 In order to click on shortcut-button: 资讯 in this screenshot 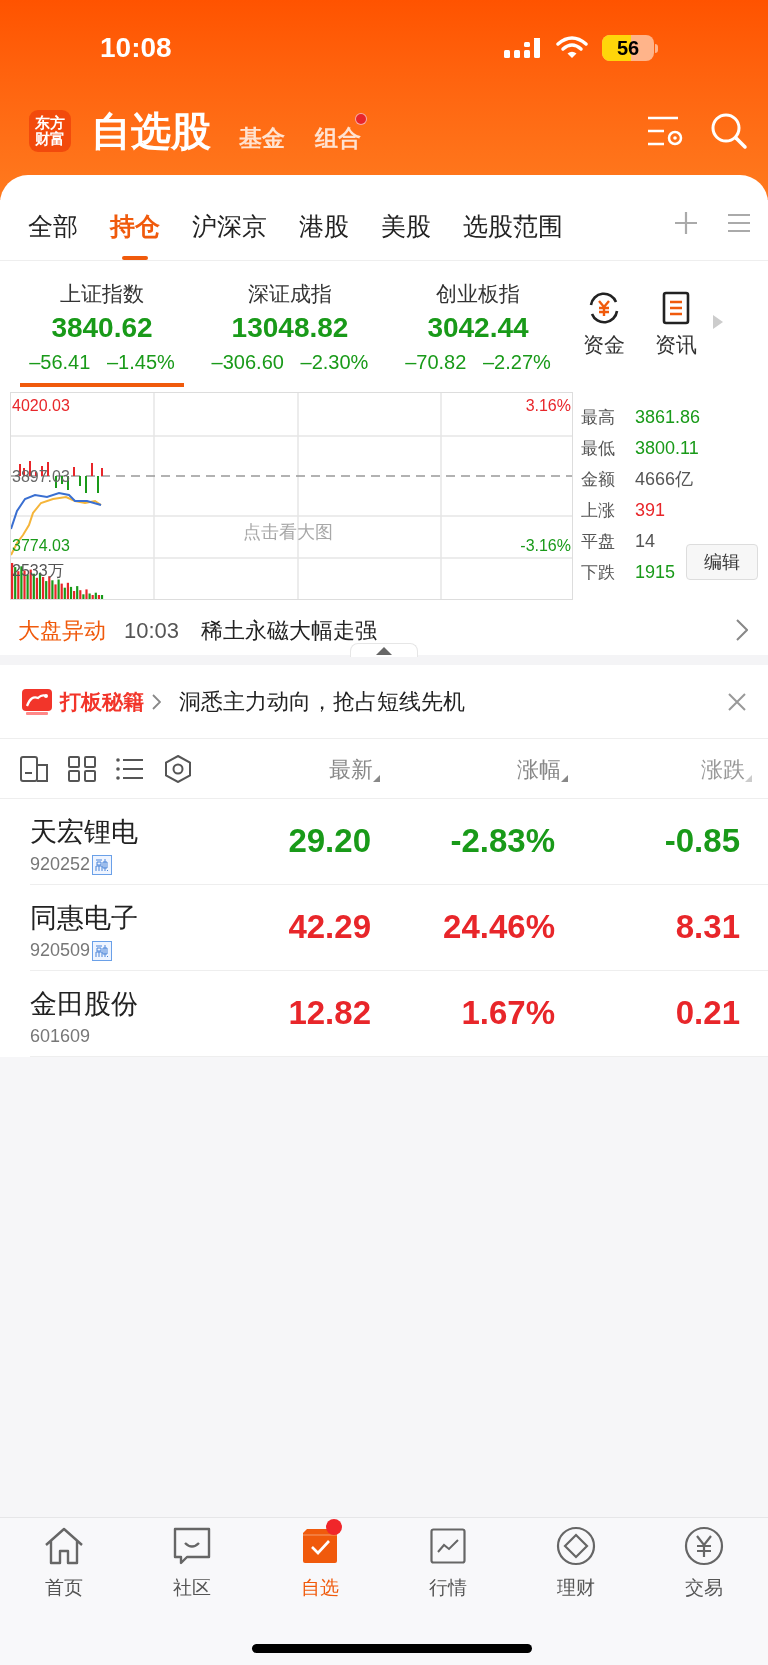, I will do `click(676, 311)`.